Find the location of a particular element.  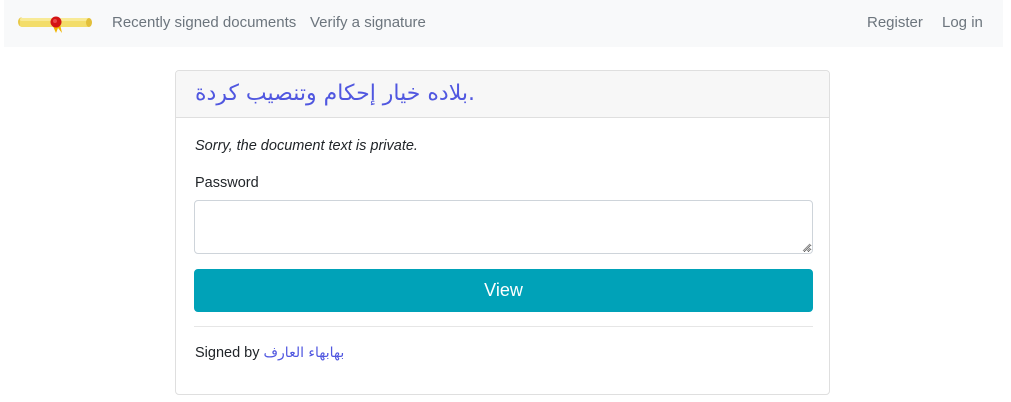

card-header: بلاده خيار إحكام وتنصيب كردة. is located at coordinates (502, 94).